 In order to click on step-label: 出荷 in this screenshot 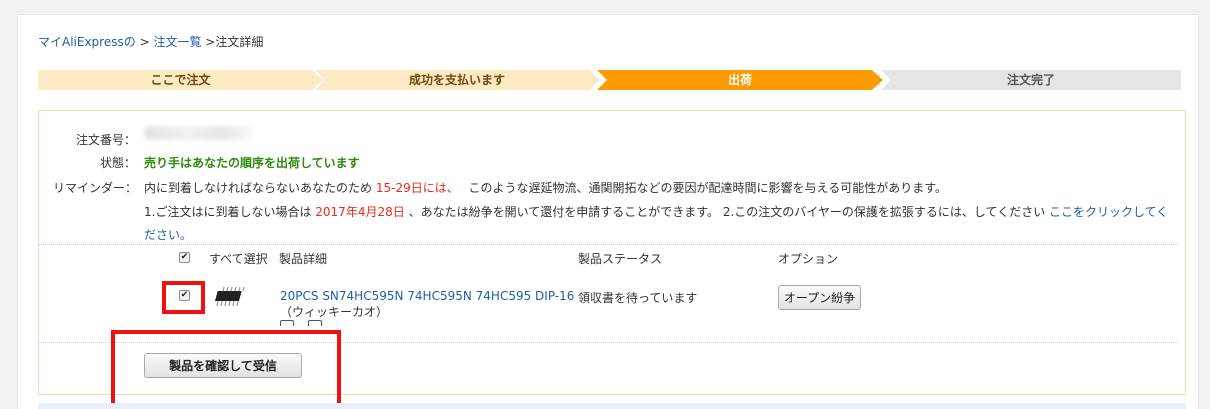, I will do `click(739, 80)`.